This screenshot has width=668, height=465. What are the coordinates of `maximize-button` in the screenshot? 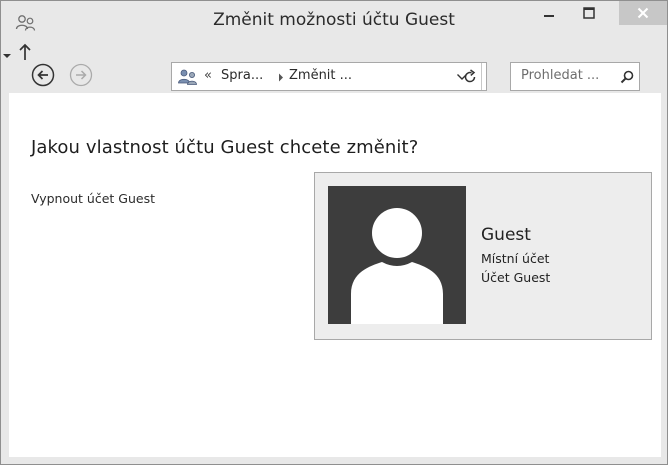 It's located at (589, 13).